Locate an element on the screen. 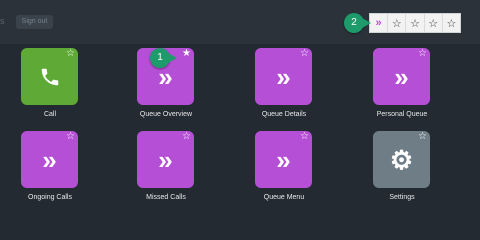 Image resolution: width=480 pixels, height=240 pixels. tile-ongoing-calls: » ☆ Ongoing Calls is located at coordinates (50, 171).